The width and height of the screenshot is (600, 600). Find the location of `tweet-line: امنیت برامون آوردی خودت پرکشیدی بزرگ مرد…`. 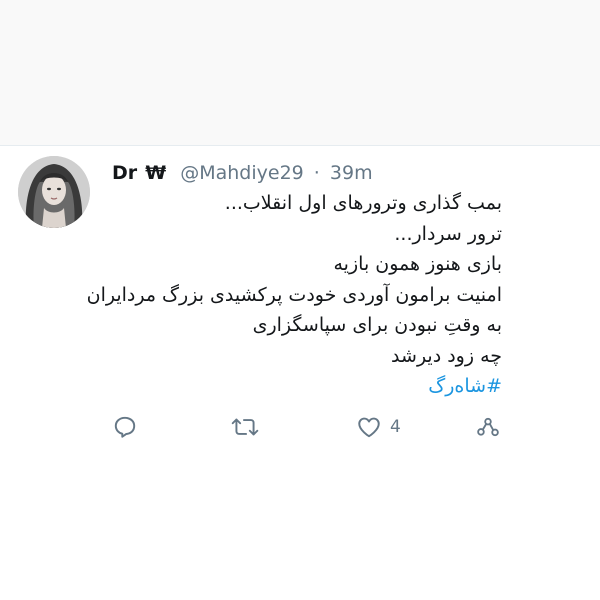

tweet-line: امنیت برامون آوردی خودت پرکشیدی بزرگ مرد… is located at coordinates (294, 294).